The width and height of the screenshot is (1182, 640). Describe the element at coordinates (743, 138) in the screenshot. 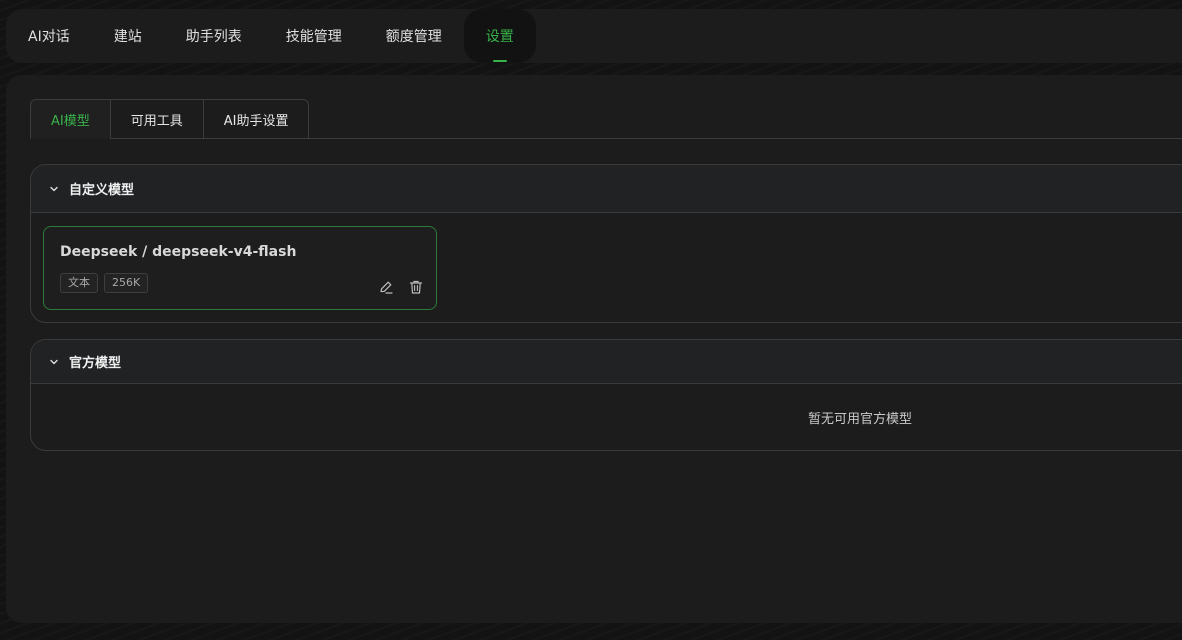

I see `subtab-divider` at that location.